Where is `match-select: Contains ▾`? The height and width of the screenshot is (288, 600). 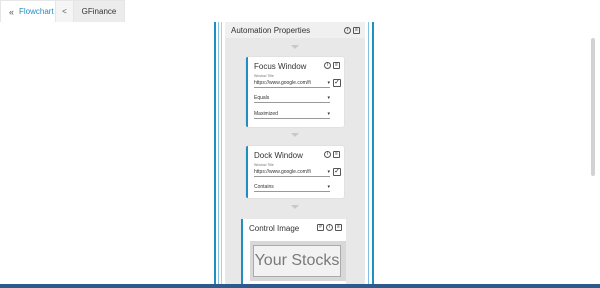 match-select: Contains ▾ is located at coordinates (292, 187).